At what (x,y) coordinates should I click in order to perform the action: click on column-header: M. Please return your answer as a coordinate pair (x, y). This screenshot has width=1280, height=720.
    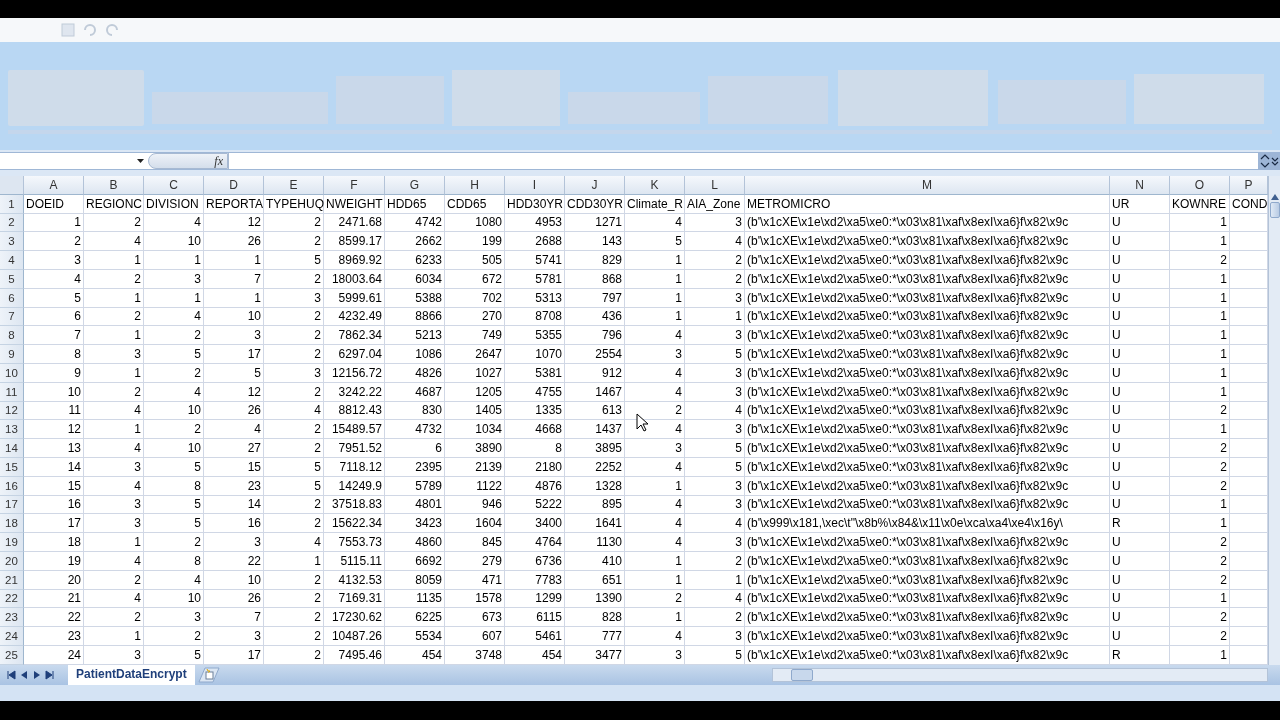
    Looking at the image, I should click on (927, 185).